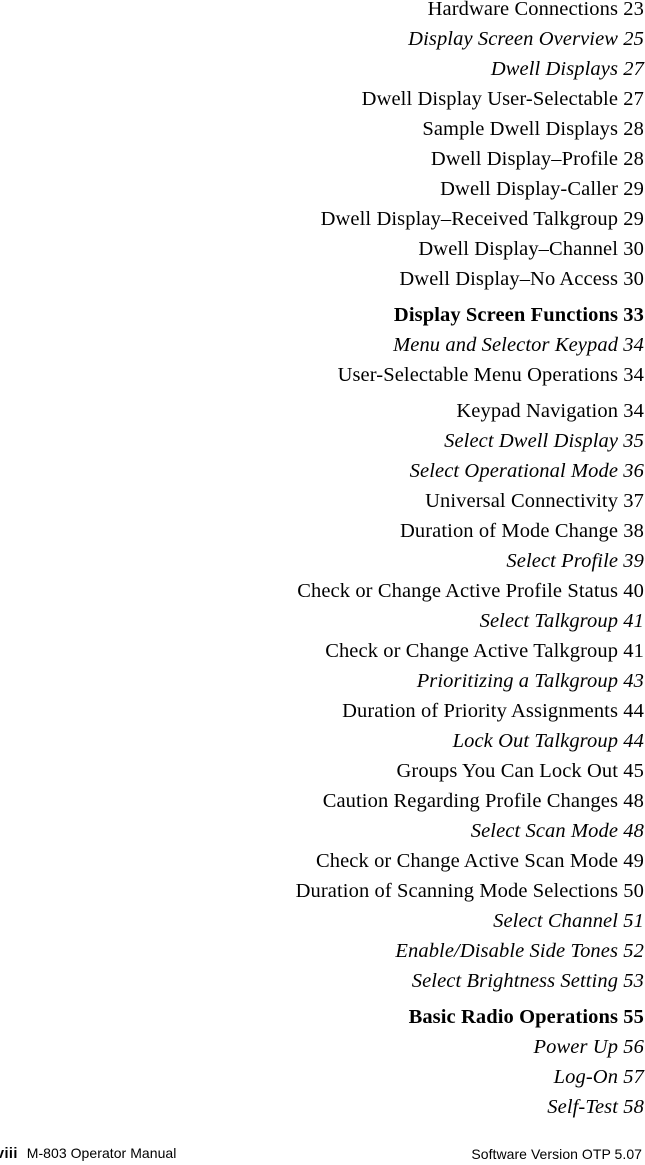 The height and width of the screenshot is (1165, 645). I want to click on toc-entry-title: Select Profile, so click(562, 561).